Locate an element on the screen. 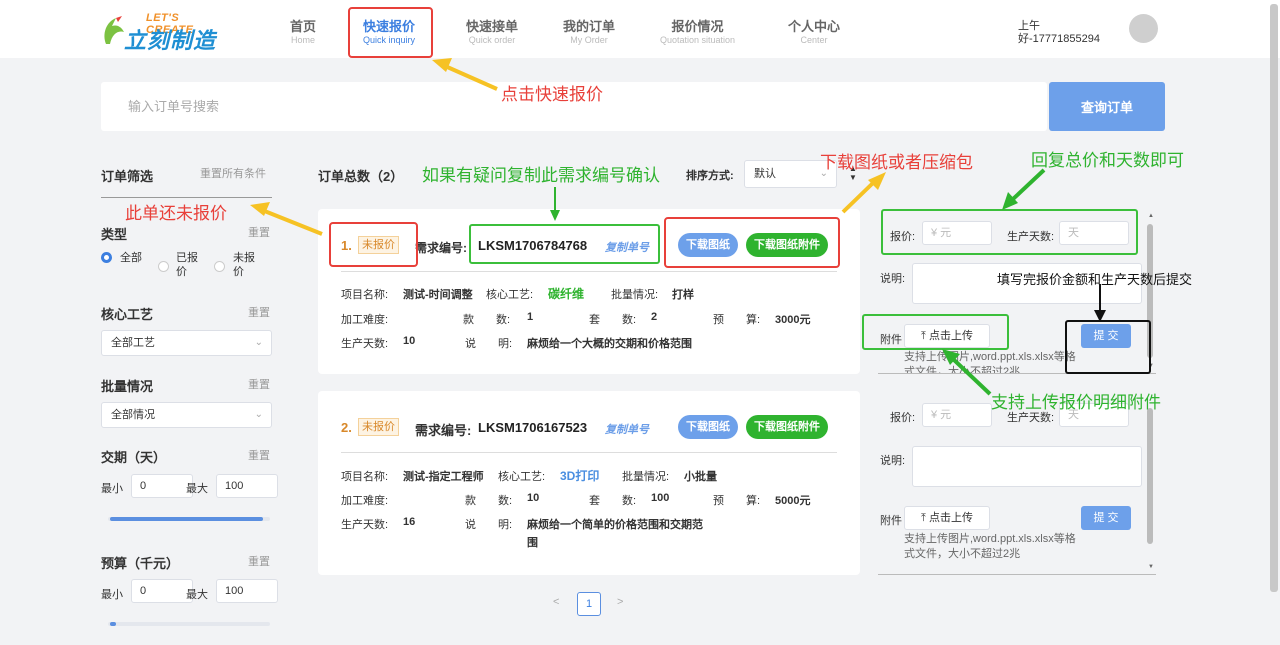 The width and height of the screenshot is (1280, 645). type-filter-label: 类型 is located at coordinates (114, 234).